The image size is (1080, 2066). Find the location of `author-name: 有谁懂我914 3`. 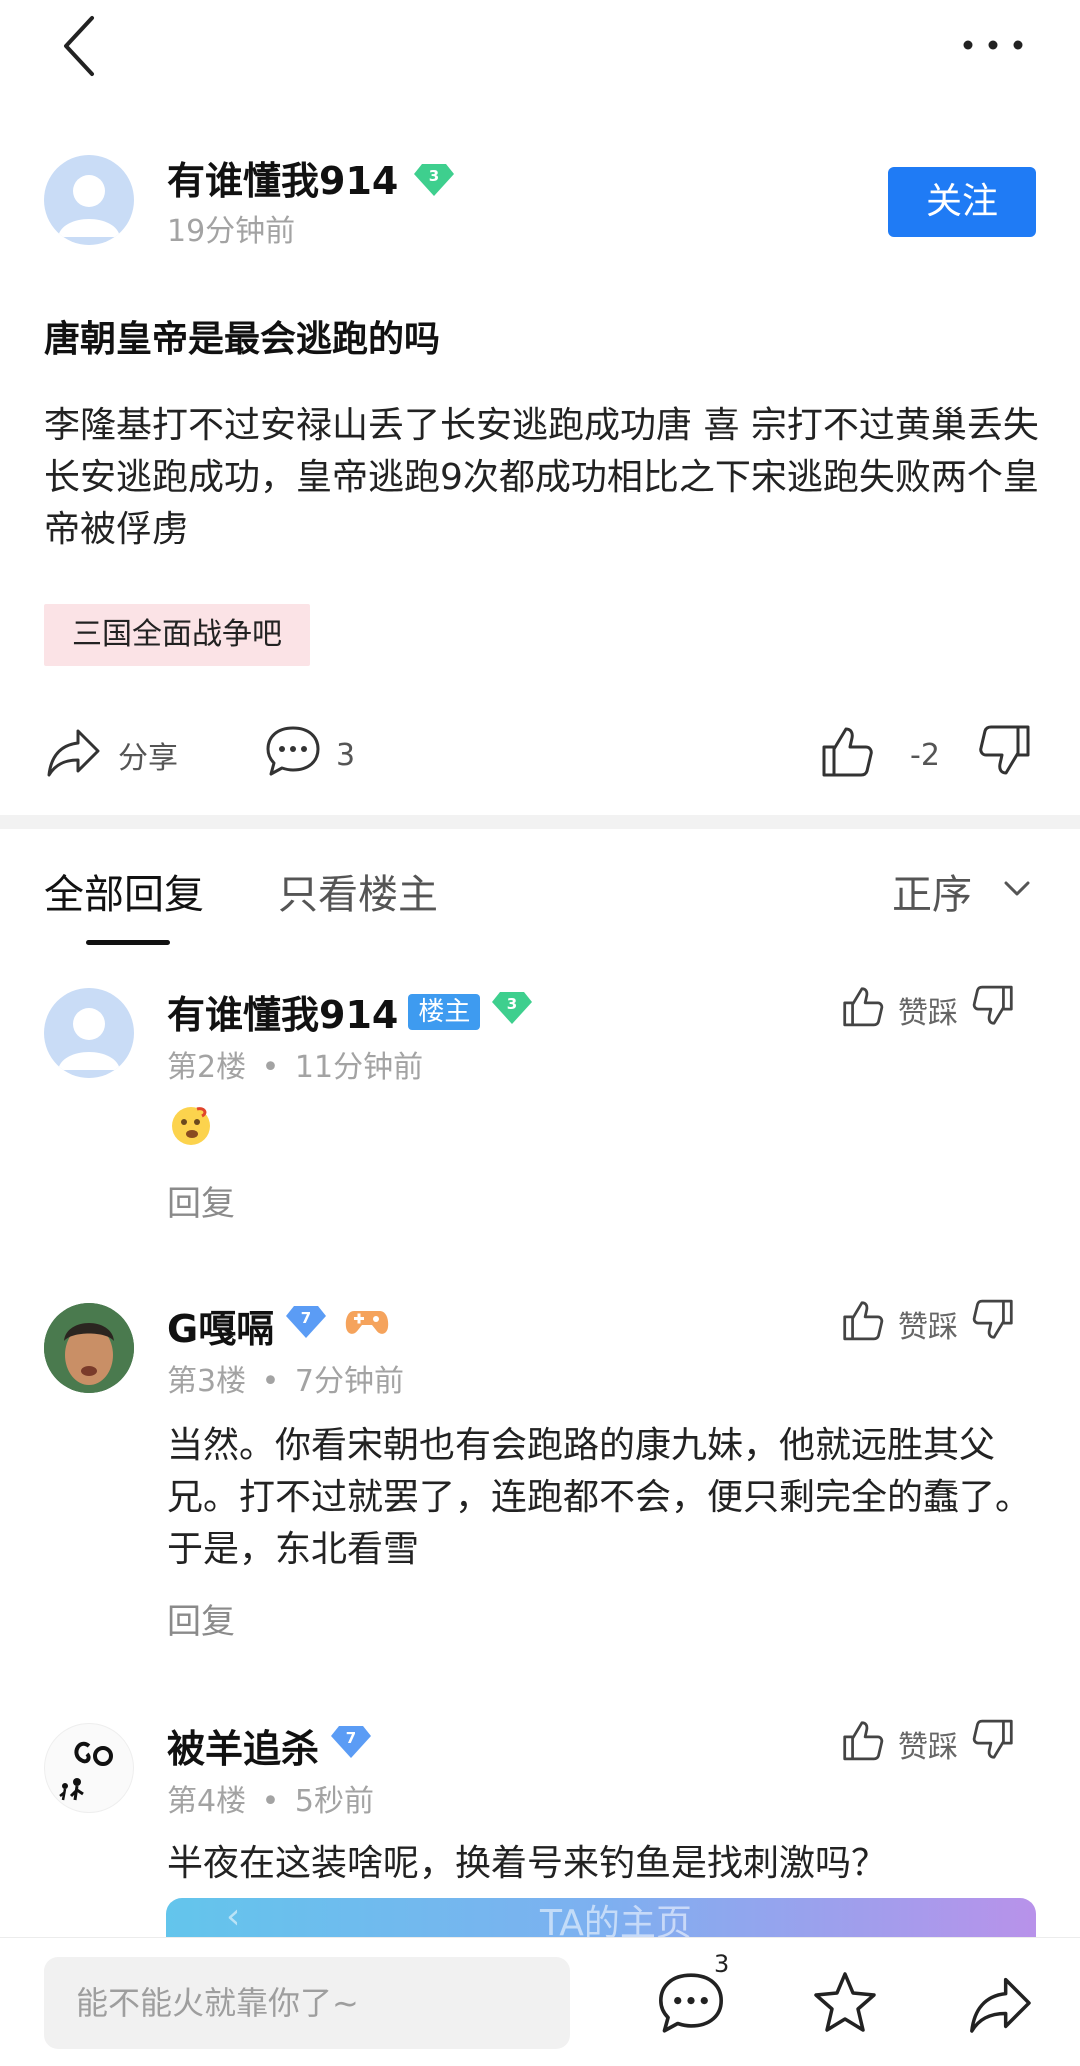

author-name: 有谁懂我914 3 is located at coordinates (311, 178).